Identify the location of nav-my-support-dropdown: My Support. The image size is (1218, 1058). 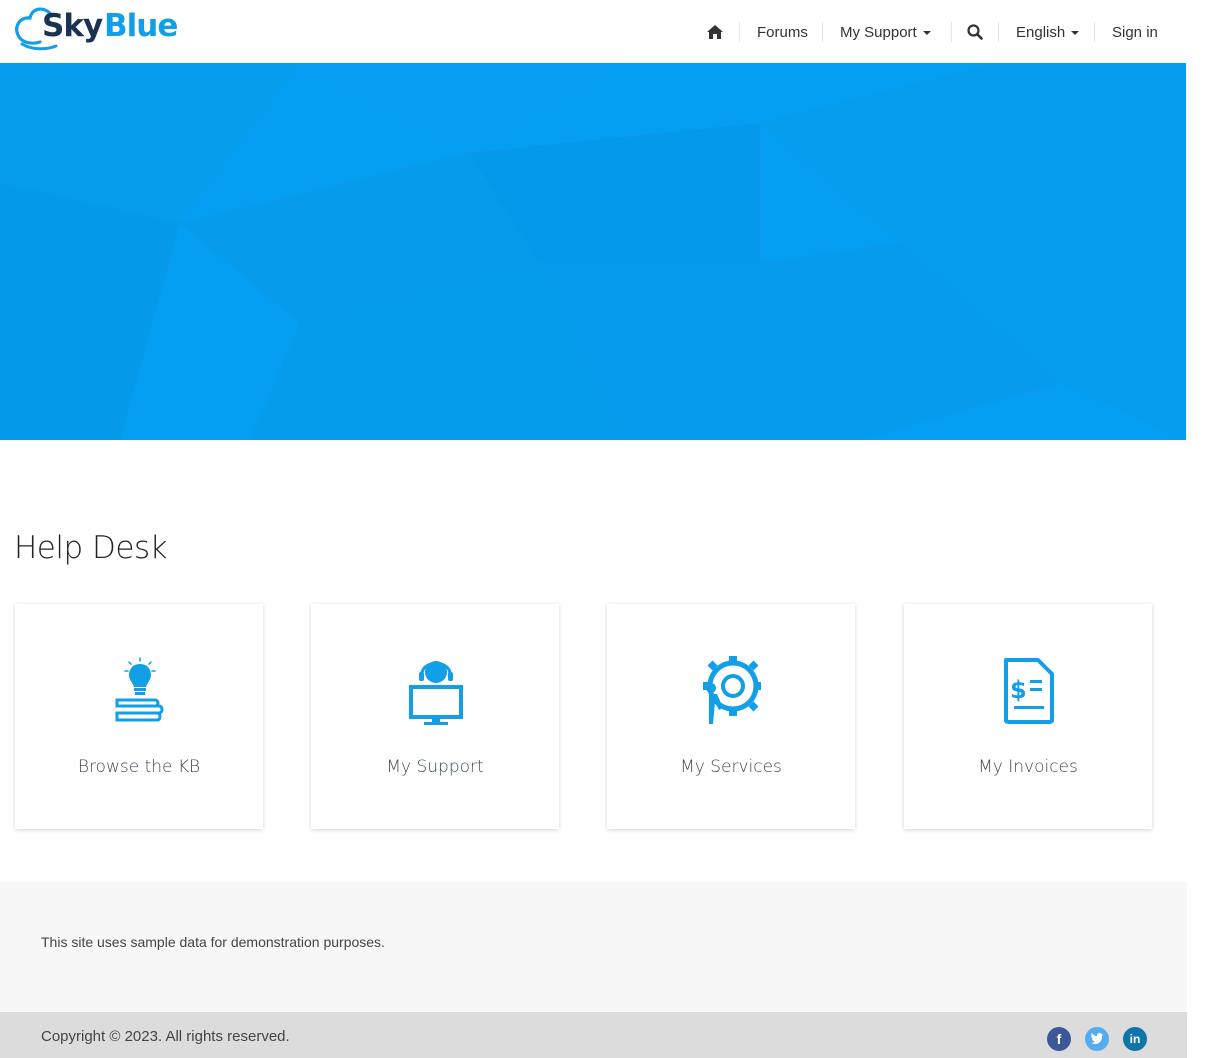
(885, 32).